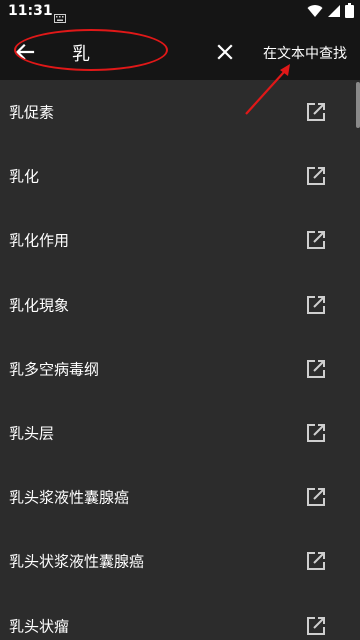 The image size is (360, 640). What do you see at coordinates (180, 617) in the screenshot?
I see `list-item: 乳头状瘤` at bounding box center [180, 617].